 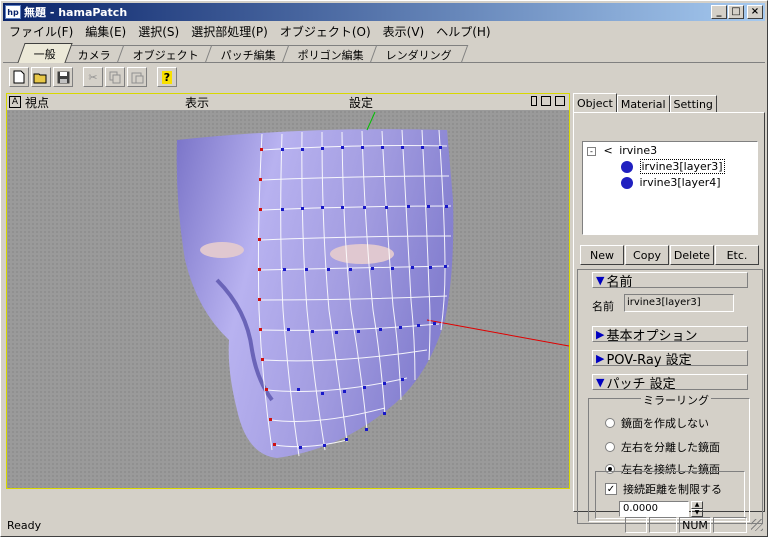 I want to click on tab-setting-panel: Setting, so click(x=693, y=104).